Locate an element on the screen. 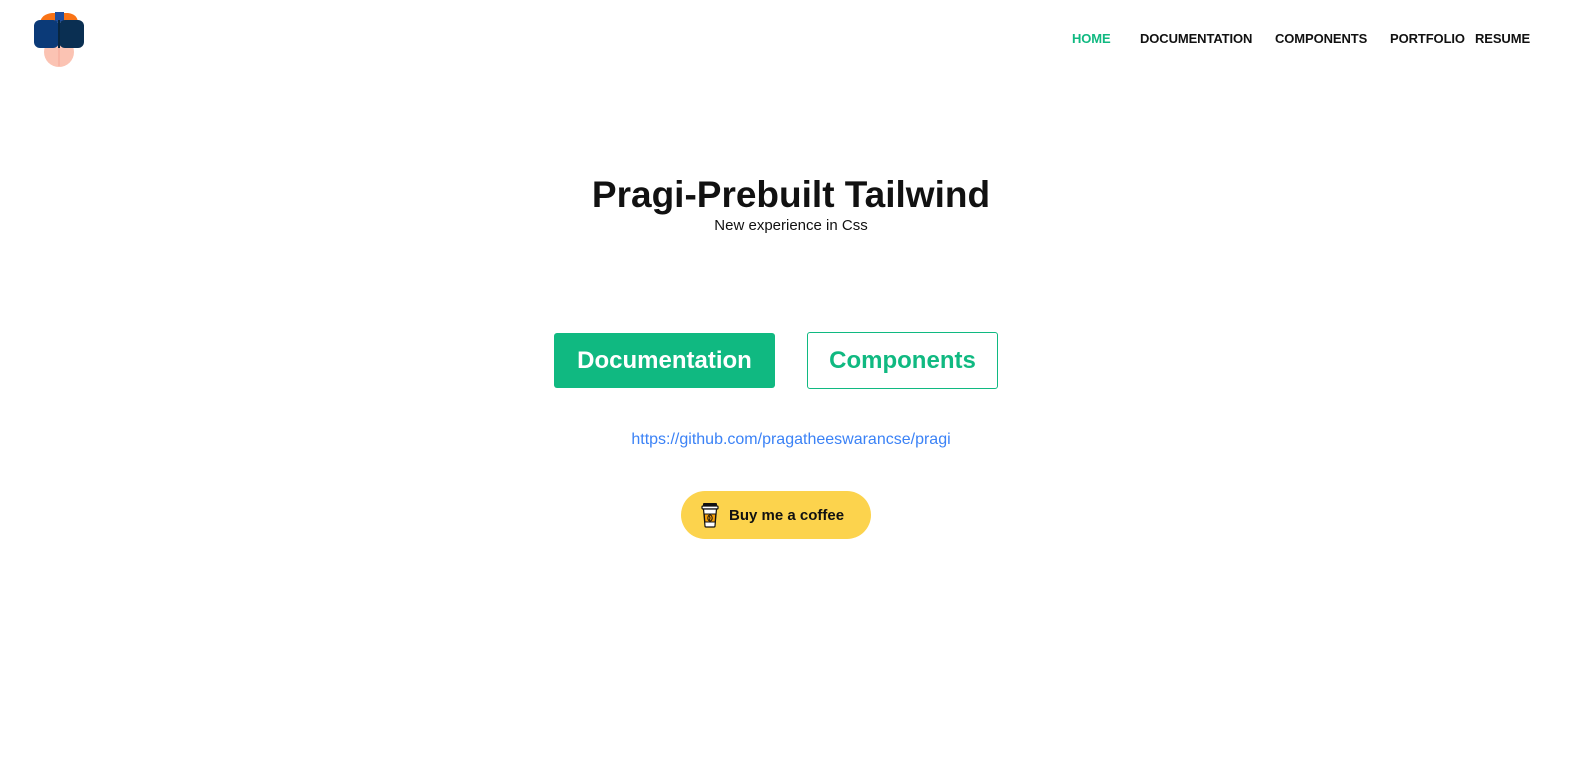 The height and width of the screenshot is (768, 1582). coffee-cup-icon is located at coordinates (710, 515).